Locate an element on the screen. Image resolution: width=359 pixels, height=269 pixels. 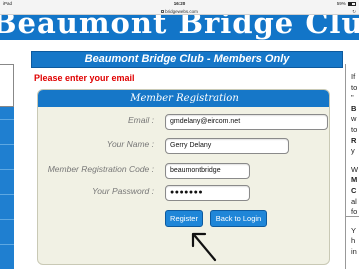
arrow-icon is located at coordinates (204, 247).